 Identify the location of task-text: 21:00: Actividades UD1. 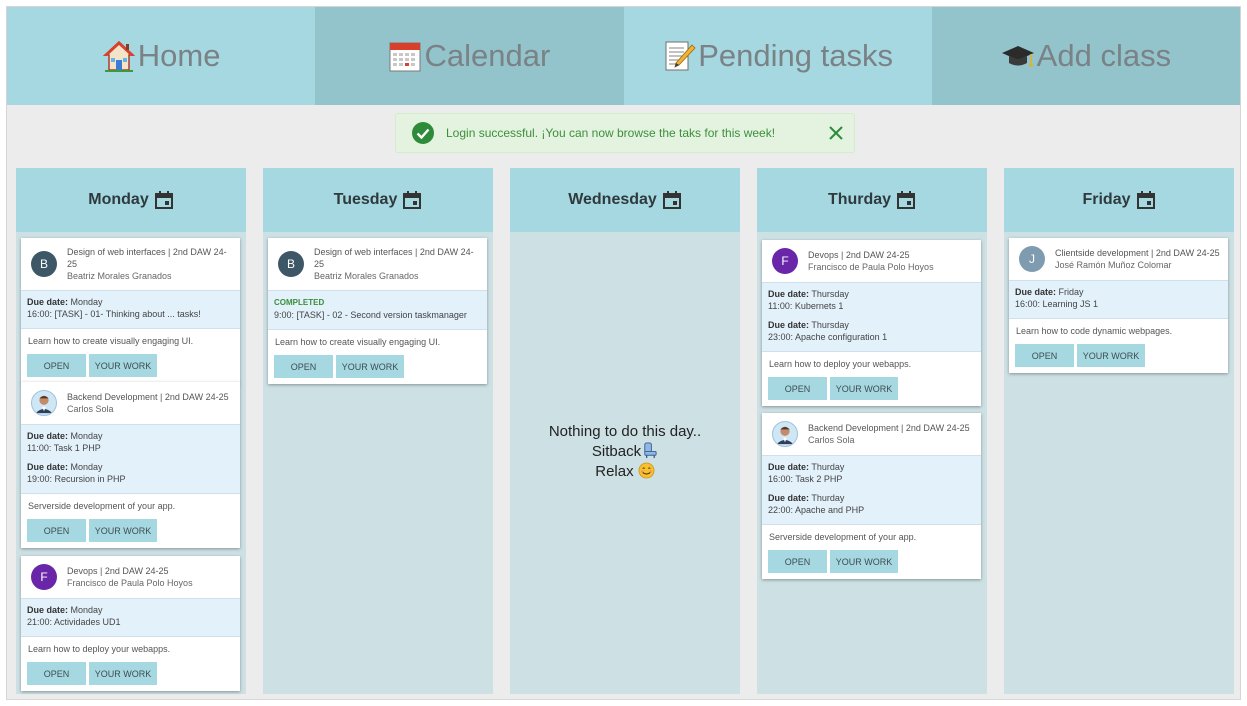
(74, 622).